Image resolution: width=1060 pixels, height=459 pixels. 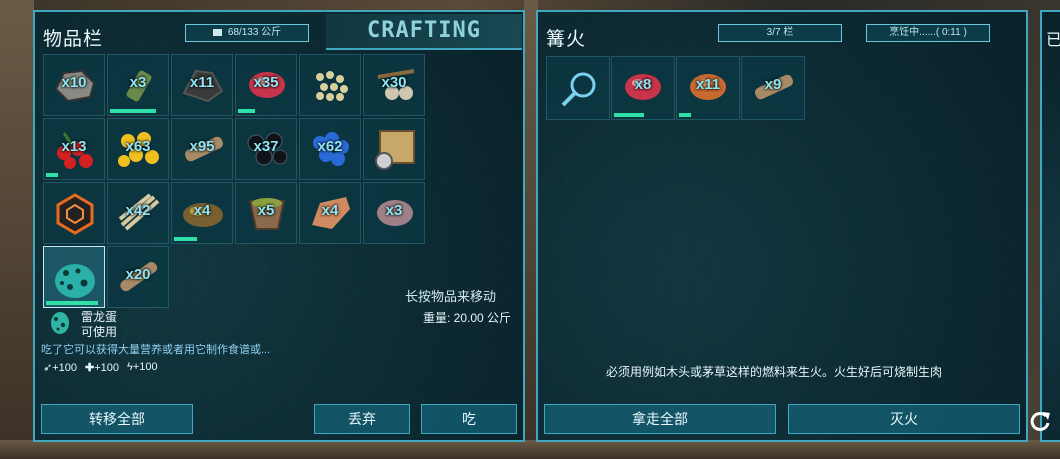 I want to click on item-quantity: x30, so click(x=394, y=82).